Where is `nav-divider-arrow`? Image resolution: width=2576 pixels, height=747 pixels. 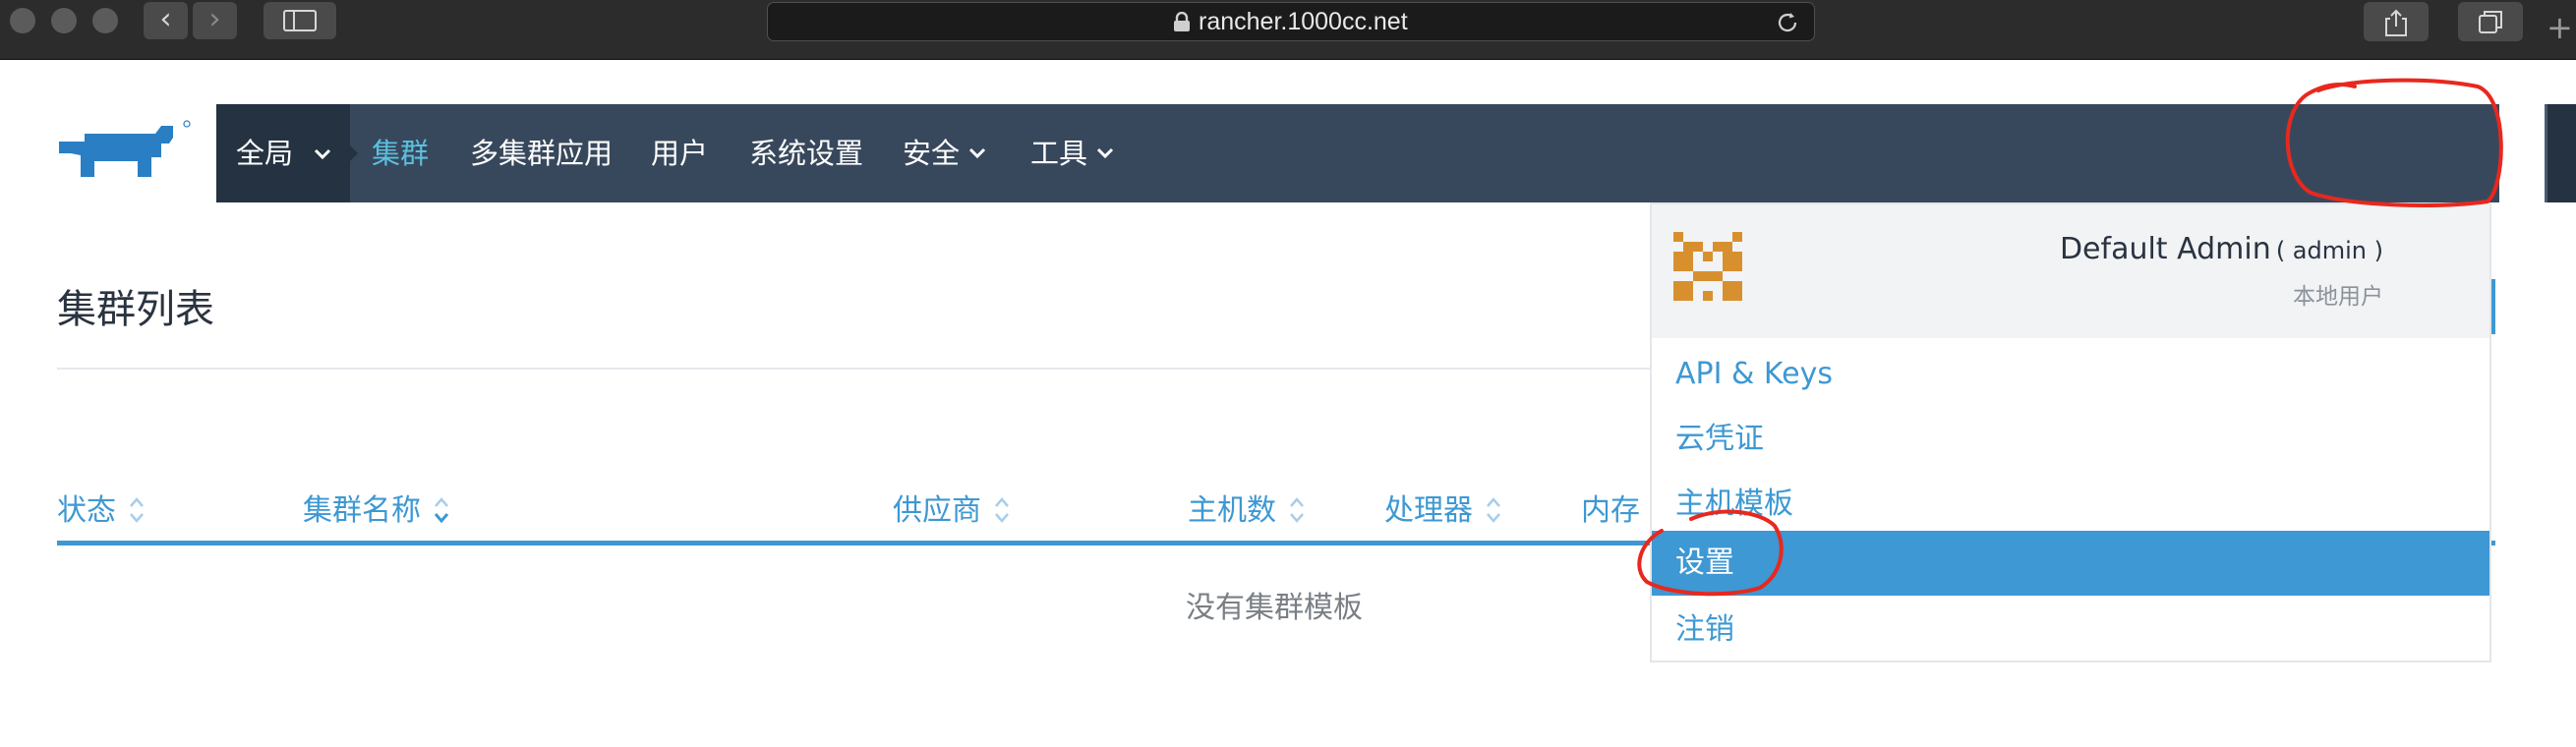
nav-divider-arrow is located at coordinates (354, 153).